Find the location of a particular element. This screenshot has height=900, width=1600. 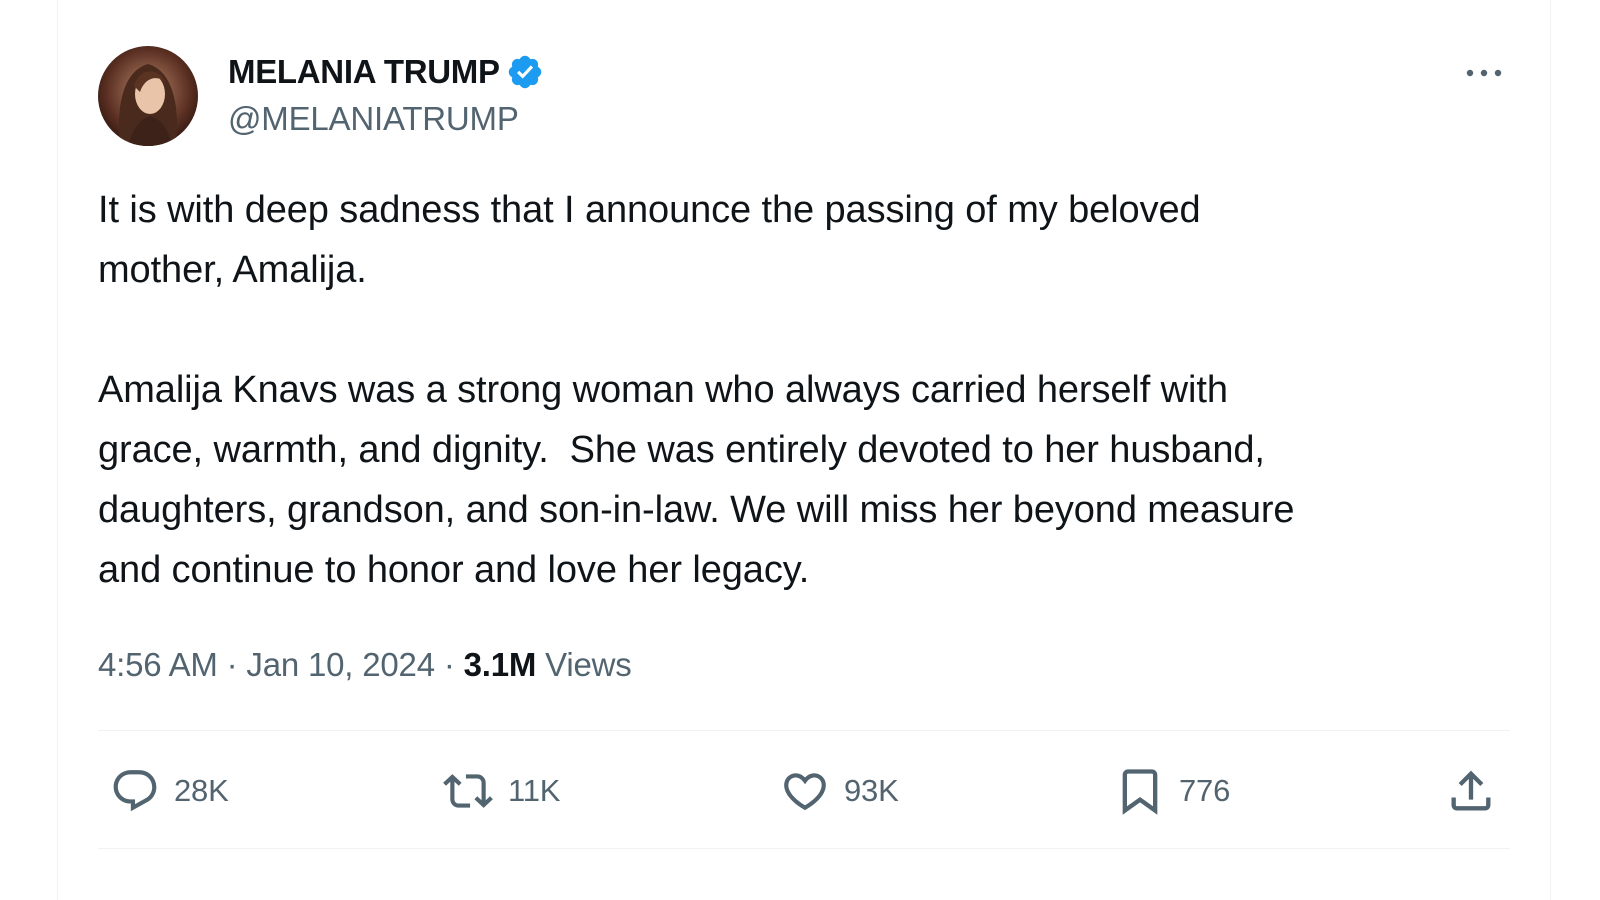

repost-button: 11K is located at coordinates (500, 791).